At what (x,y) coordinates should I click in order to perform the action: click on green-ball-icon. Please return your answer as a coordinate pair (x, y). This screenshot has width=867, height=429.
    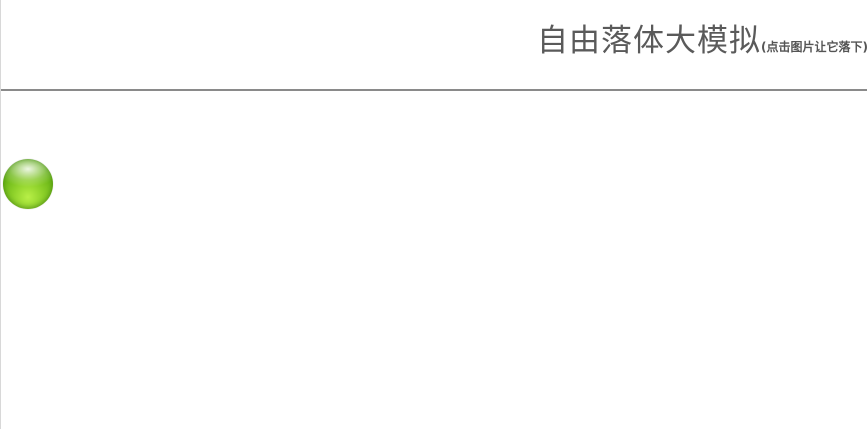
    Looking at the image, I should click on (28, 184).